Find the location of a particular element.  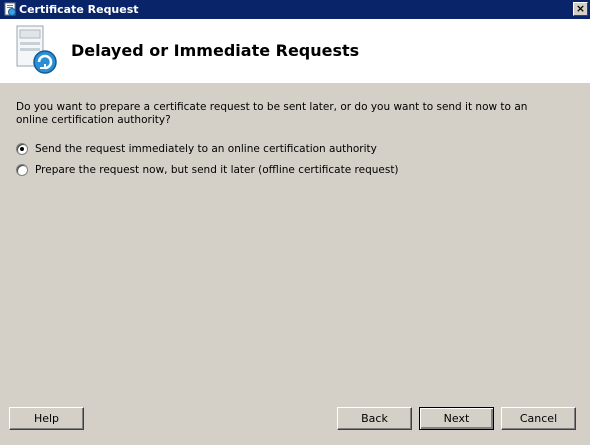

radio-send-now is located at coordinates (22, 149).